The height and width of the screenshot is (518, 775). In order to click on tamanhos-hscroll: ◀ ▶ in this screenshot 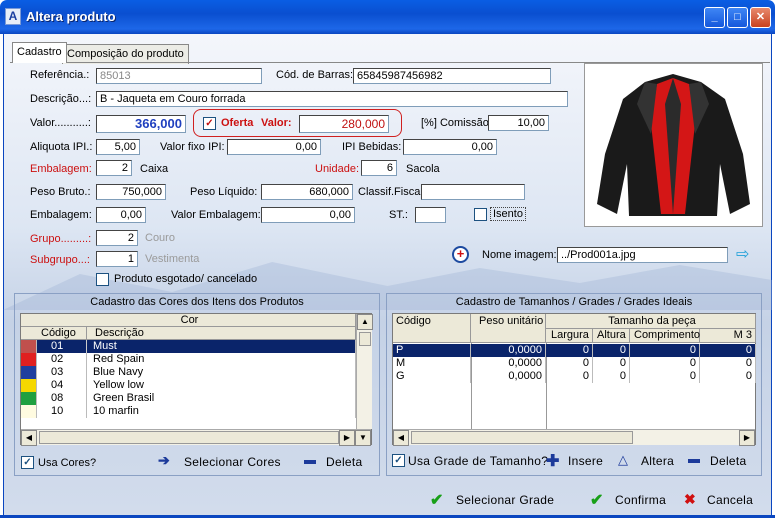, I will do `click(574, 437)`.